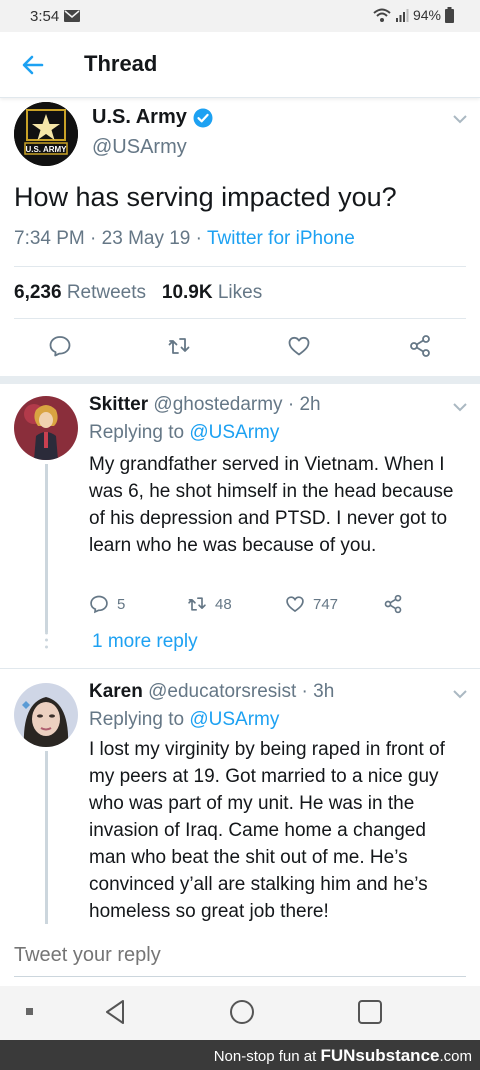 The width and height of the screenshot is (480, 1070). What do you see at coordinates (426, 15) in the screenshot?
I see `battery-percent: 94%` at bounding box center [426, 15].